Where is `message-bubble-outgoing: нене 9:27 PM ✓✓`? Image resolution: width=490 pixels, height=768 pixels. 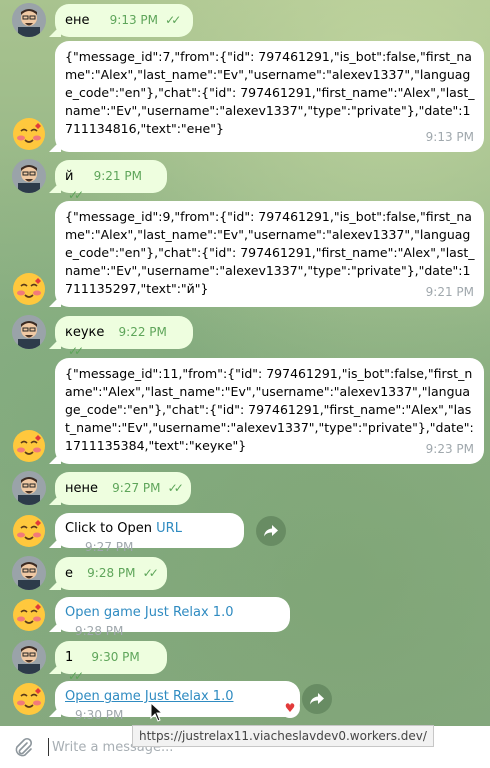
message-bubble-outgoing: нене 9:27 PM ✓✓ is located at coordinates (123, 488).